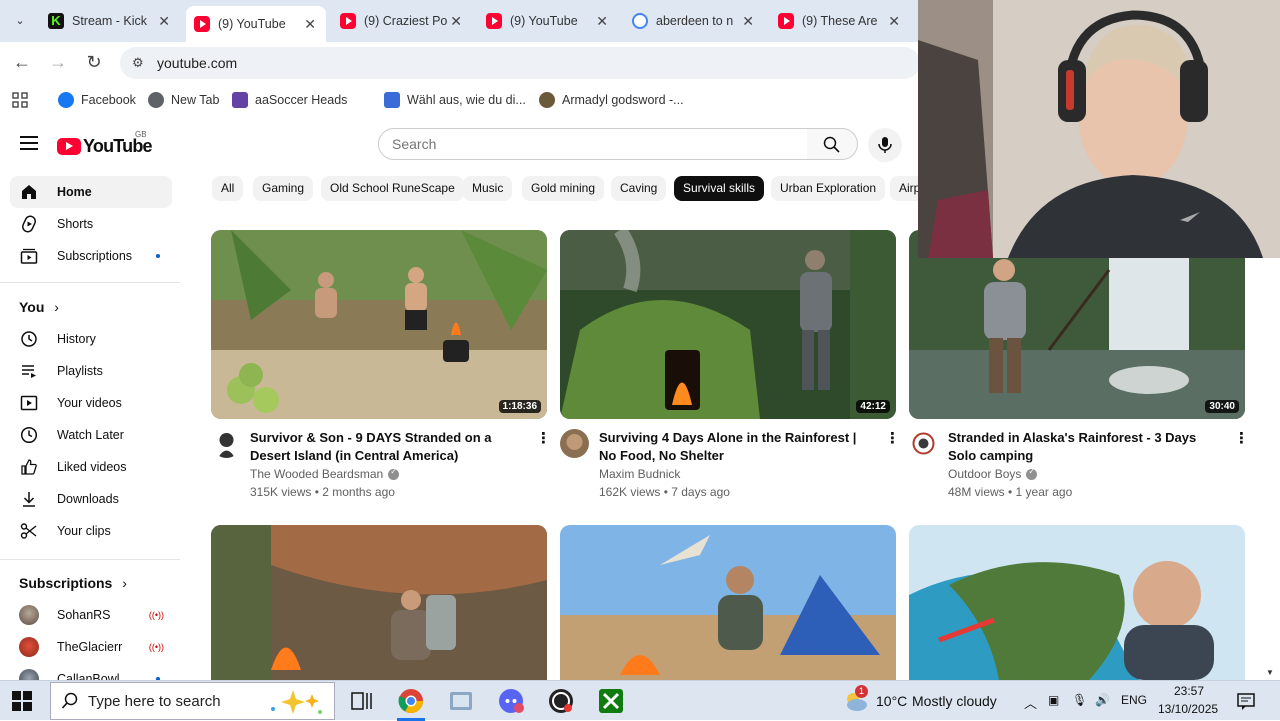 The height and width of the screenshot is (721, 1280). Describe the element at coordinates (94, 62) in the screenshot. I see `reload-icon: ↻` at that location.